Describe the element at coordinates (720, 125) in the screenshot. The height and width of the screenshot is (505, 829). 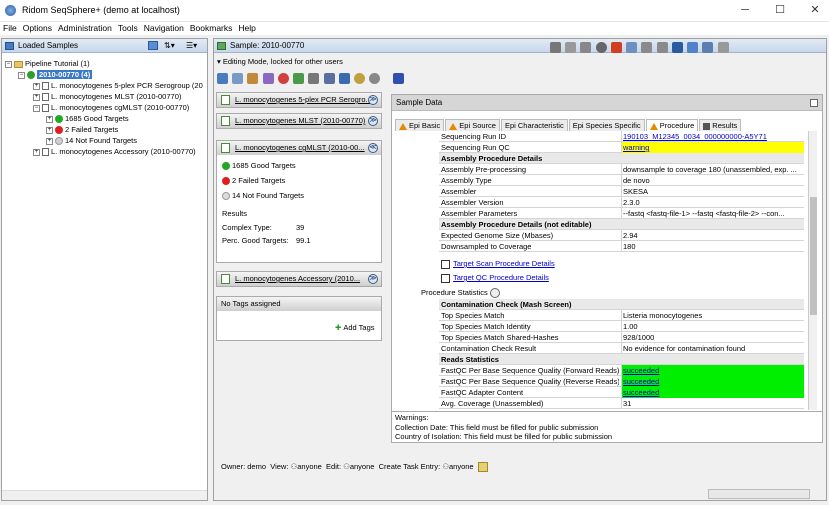
I see `tab-results: Results` at that location.